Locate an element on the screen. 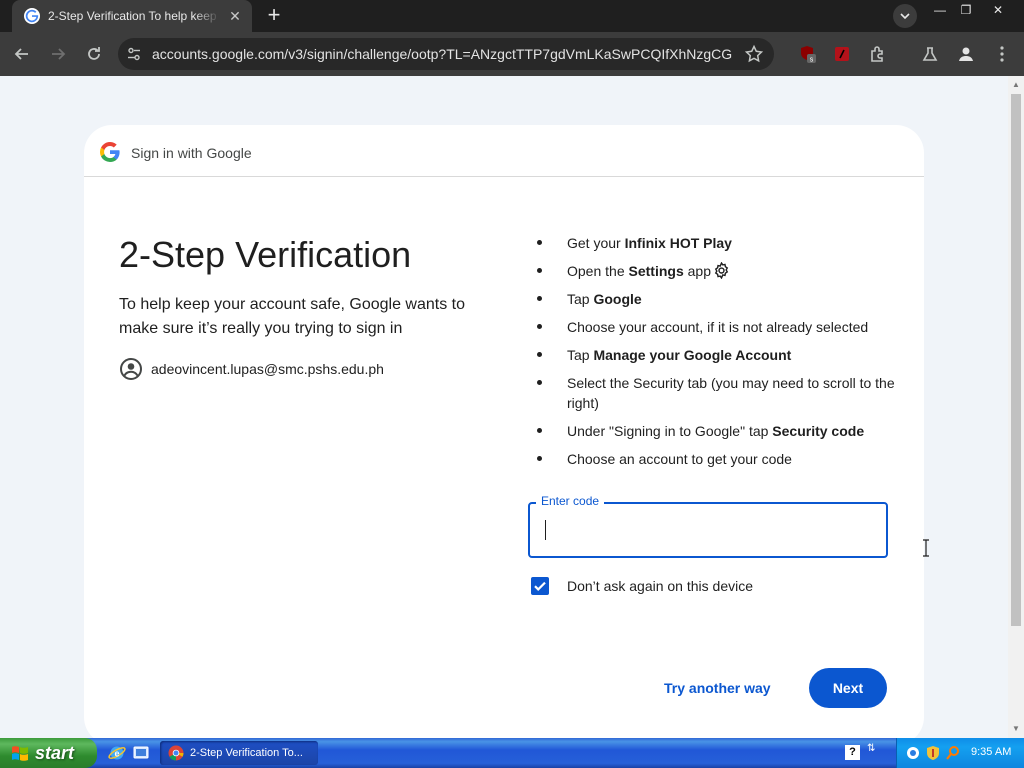 The width and height of the screenshot is (1024, 768). extensions-button is located at coordinates (878, 54).